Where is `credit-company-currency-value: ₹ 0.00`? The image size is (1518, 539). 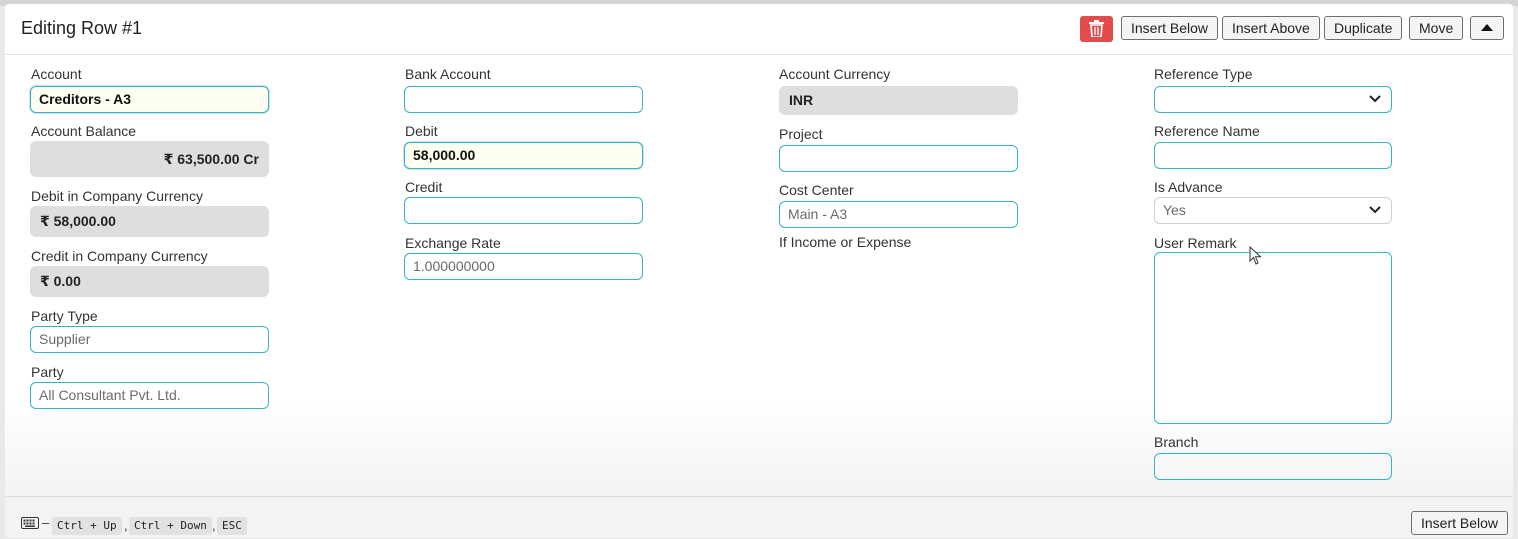 credit-company-currency-value: ₹ 0.00 is located at coordinates (149, 281).